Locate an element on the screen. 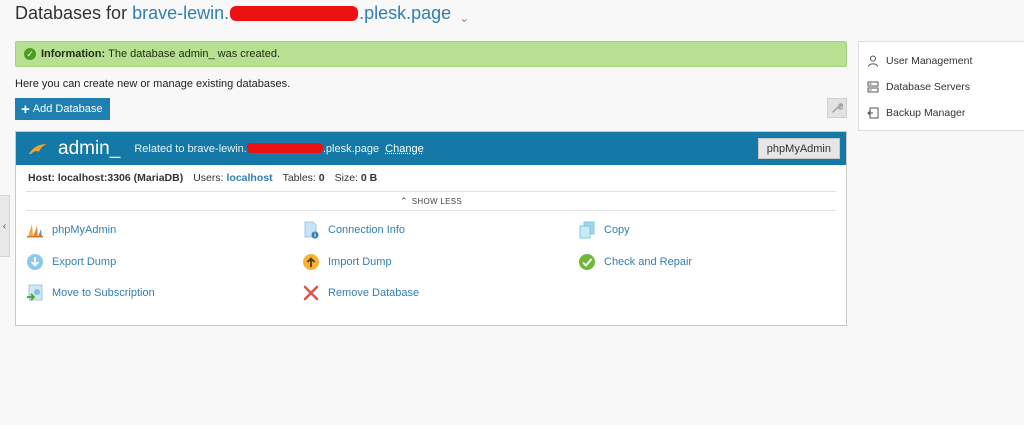  size-label: Size: is located at coordinates (346, 178).